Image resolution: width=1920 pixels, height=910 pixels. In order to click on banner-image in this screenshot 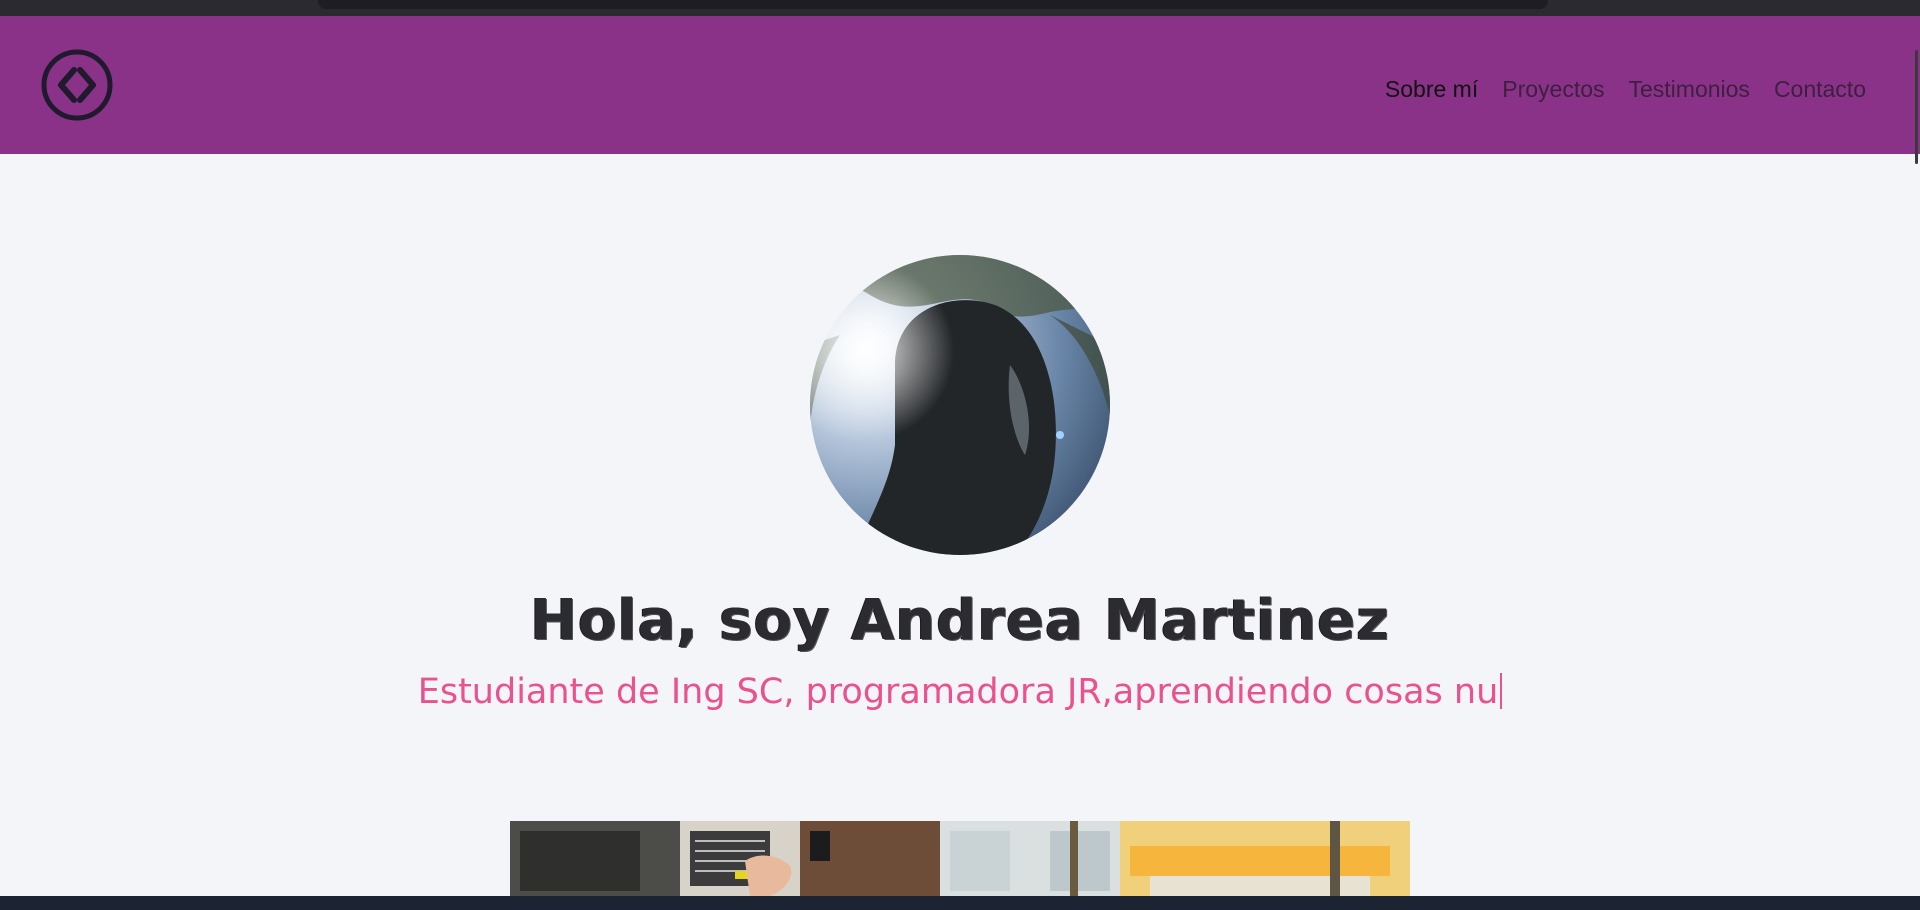, I will do `click(960, 858)`.